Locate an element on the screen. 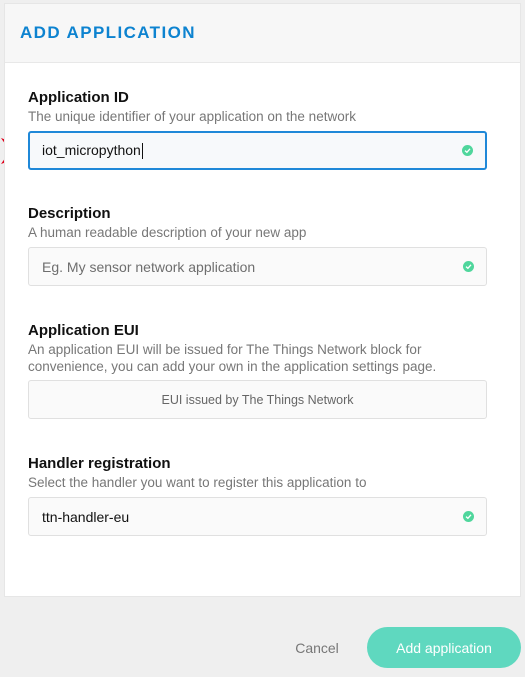 This screenshot has height=677, width=525. cancel-button: Cancel is located at coordinates (317, 647).